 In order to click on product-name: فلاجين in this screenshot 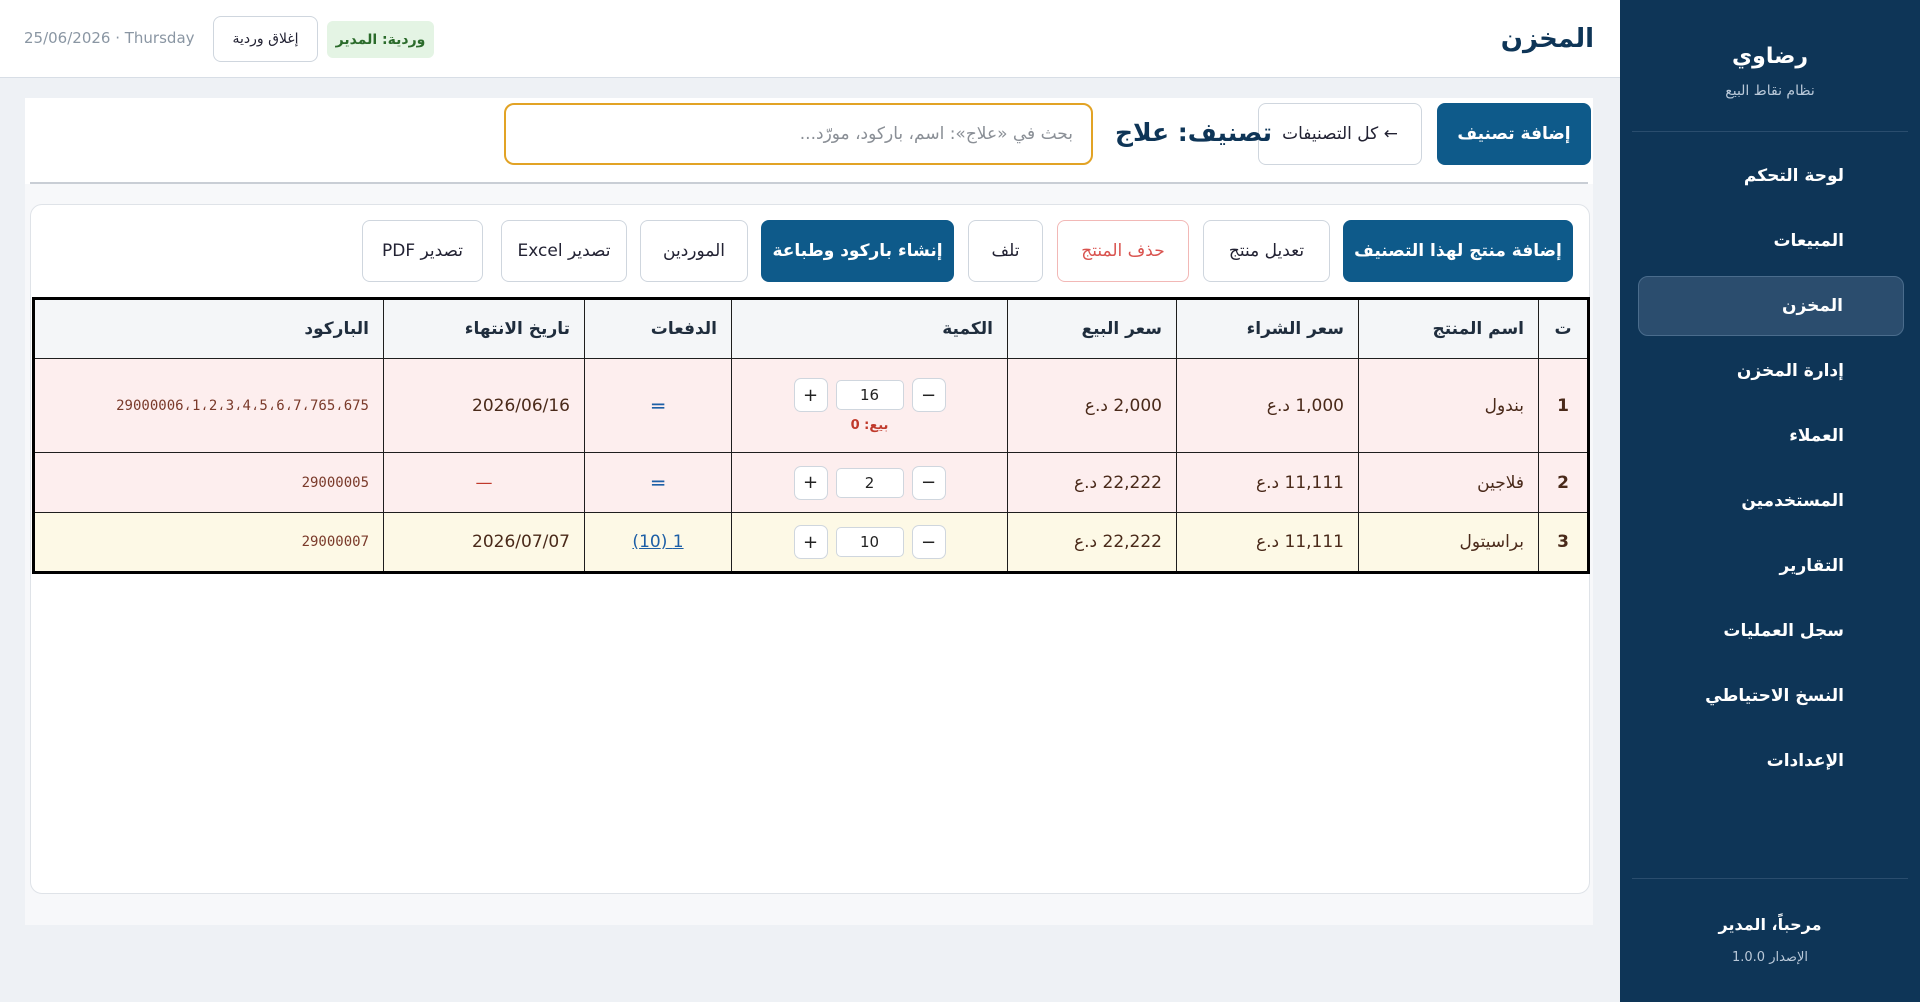, I will do `click(1448, 482)`.